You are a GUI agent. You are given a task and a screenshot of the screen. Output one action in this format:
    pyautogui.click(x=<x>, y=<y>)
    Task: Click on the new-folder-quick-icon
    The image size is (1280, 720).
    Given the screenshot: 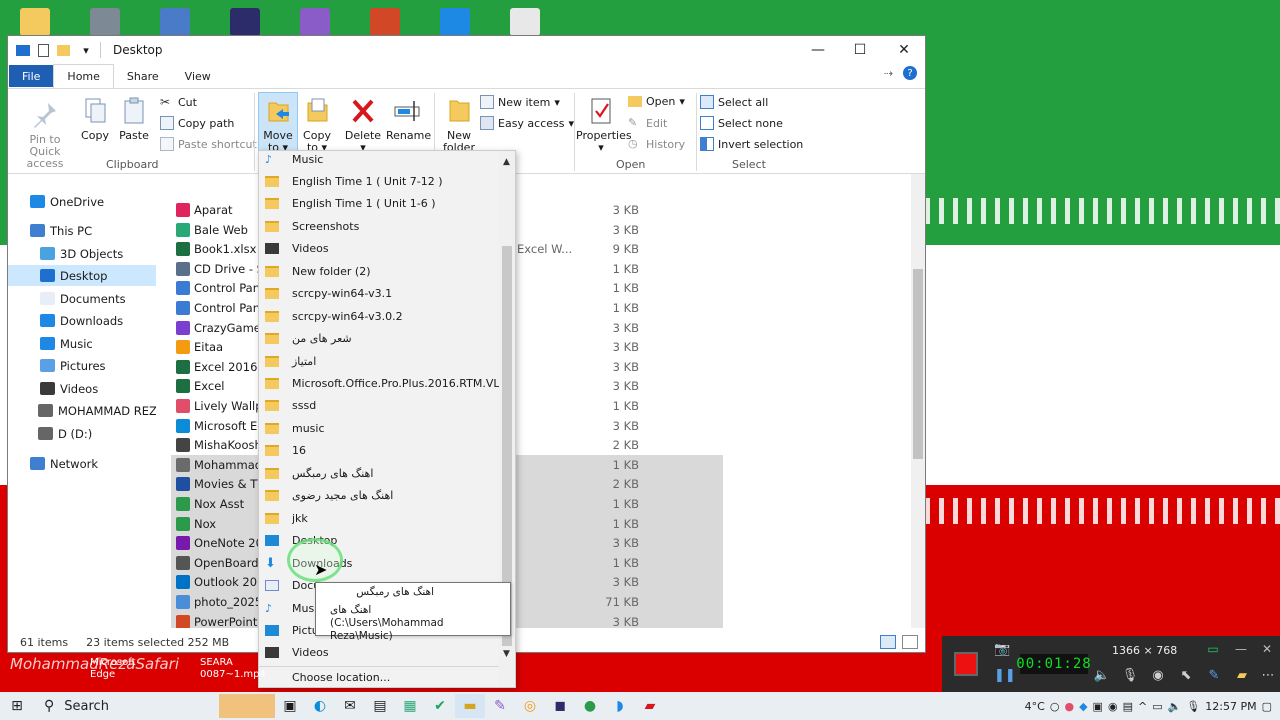 What is the action you would take?
    pyautogui.click(x=63, y=50)
    